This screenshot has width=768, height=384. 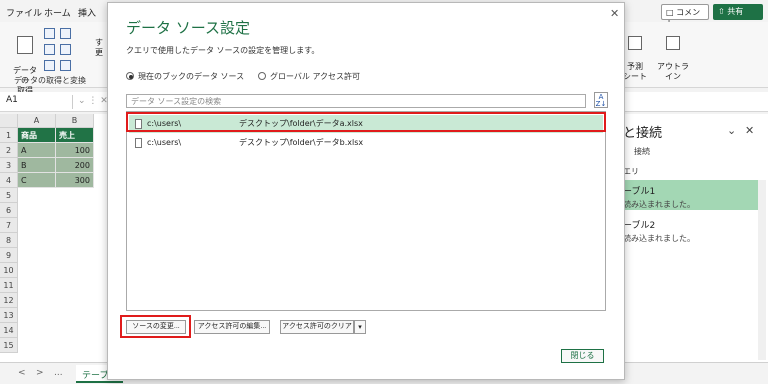 What do you see at coordinates (75, 165) in the screenshot?
I see `table-cell: 200` at bounding box center [75, 165].